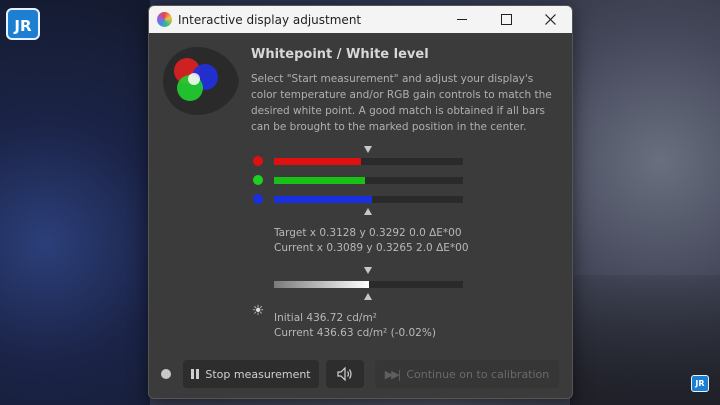 This screenshot has height=405, width=720. What do you see at coordinates (325, 318) in the screenshot?
I see `initial-luminance: Initial 436.72 cd/m²` at bounding box center [325, 318].